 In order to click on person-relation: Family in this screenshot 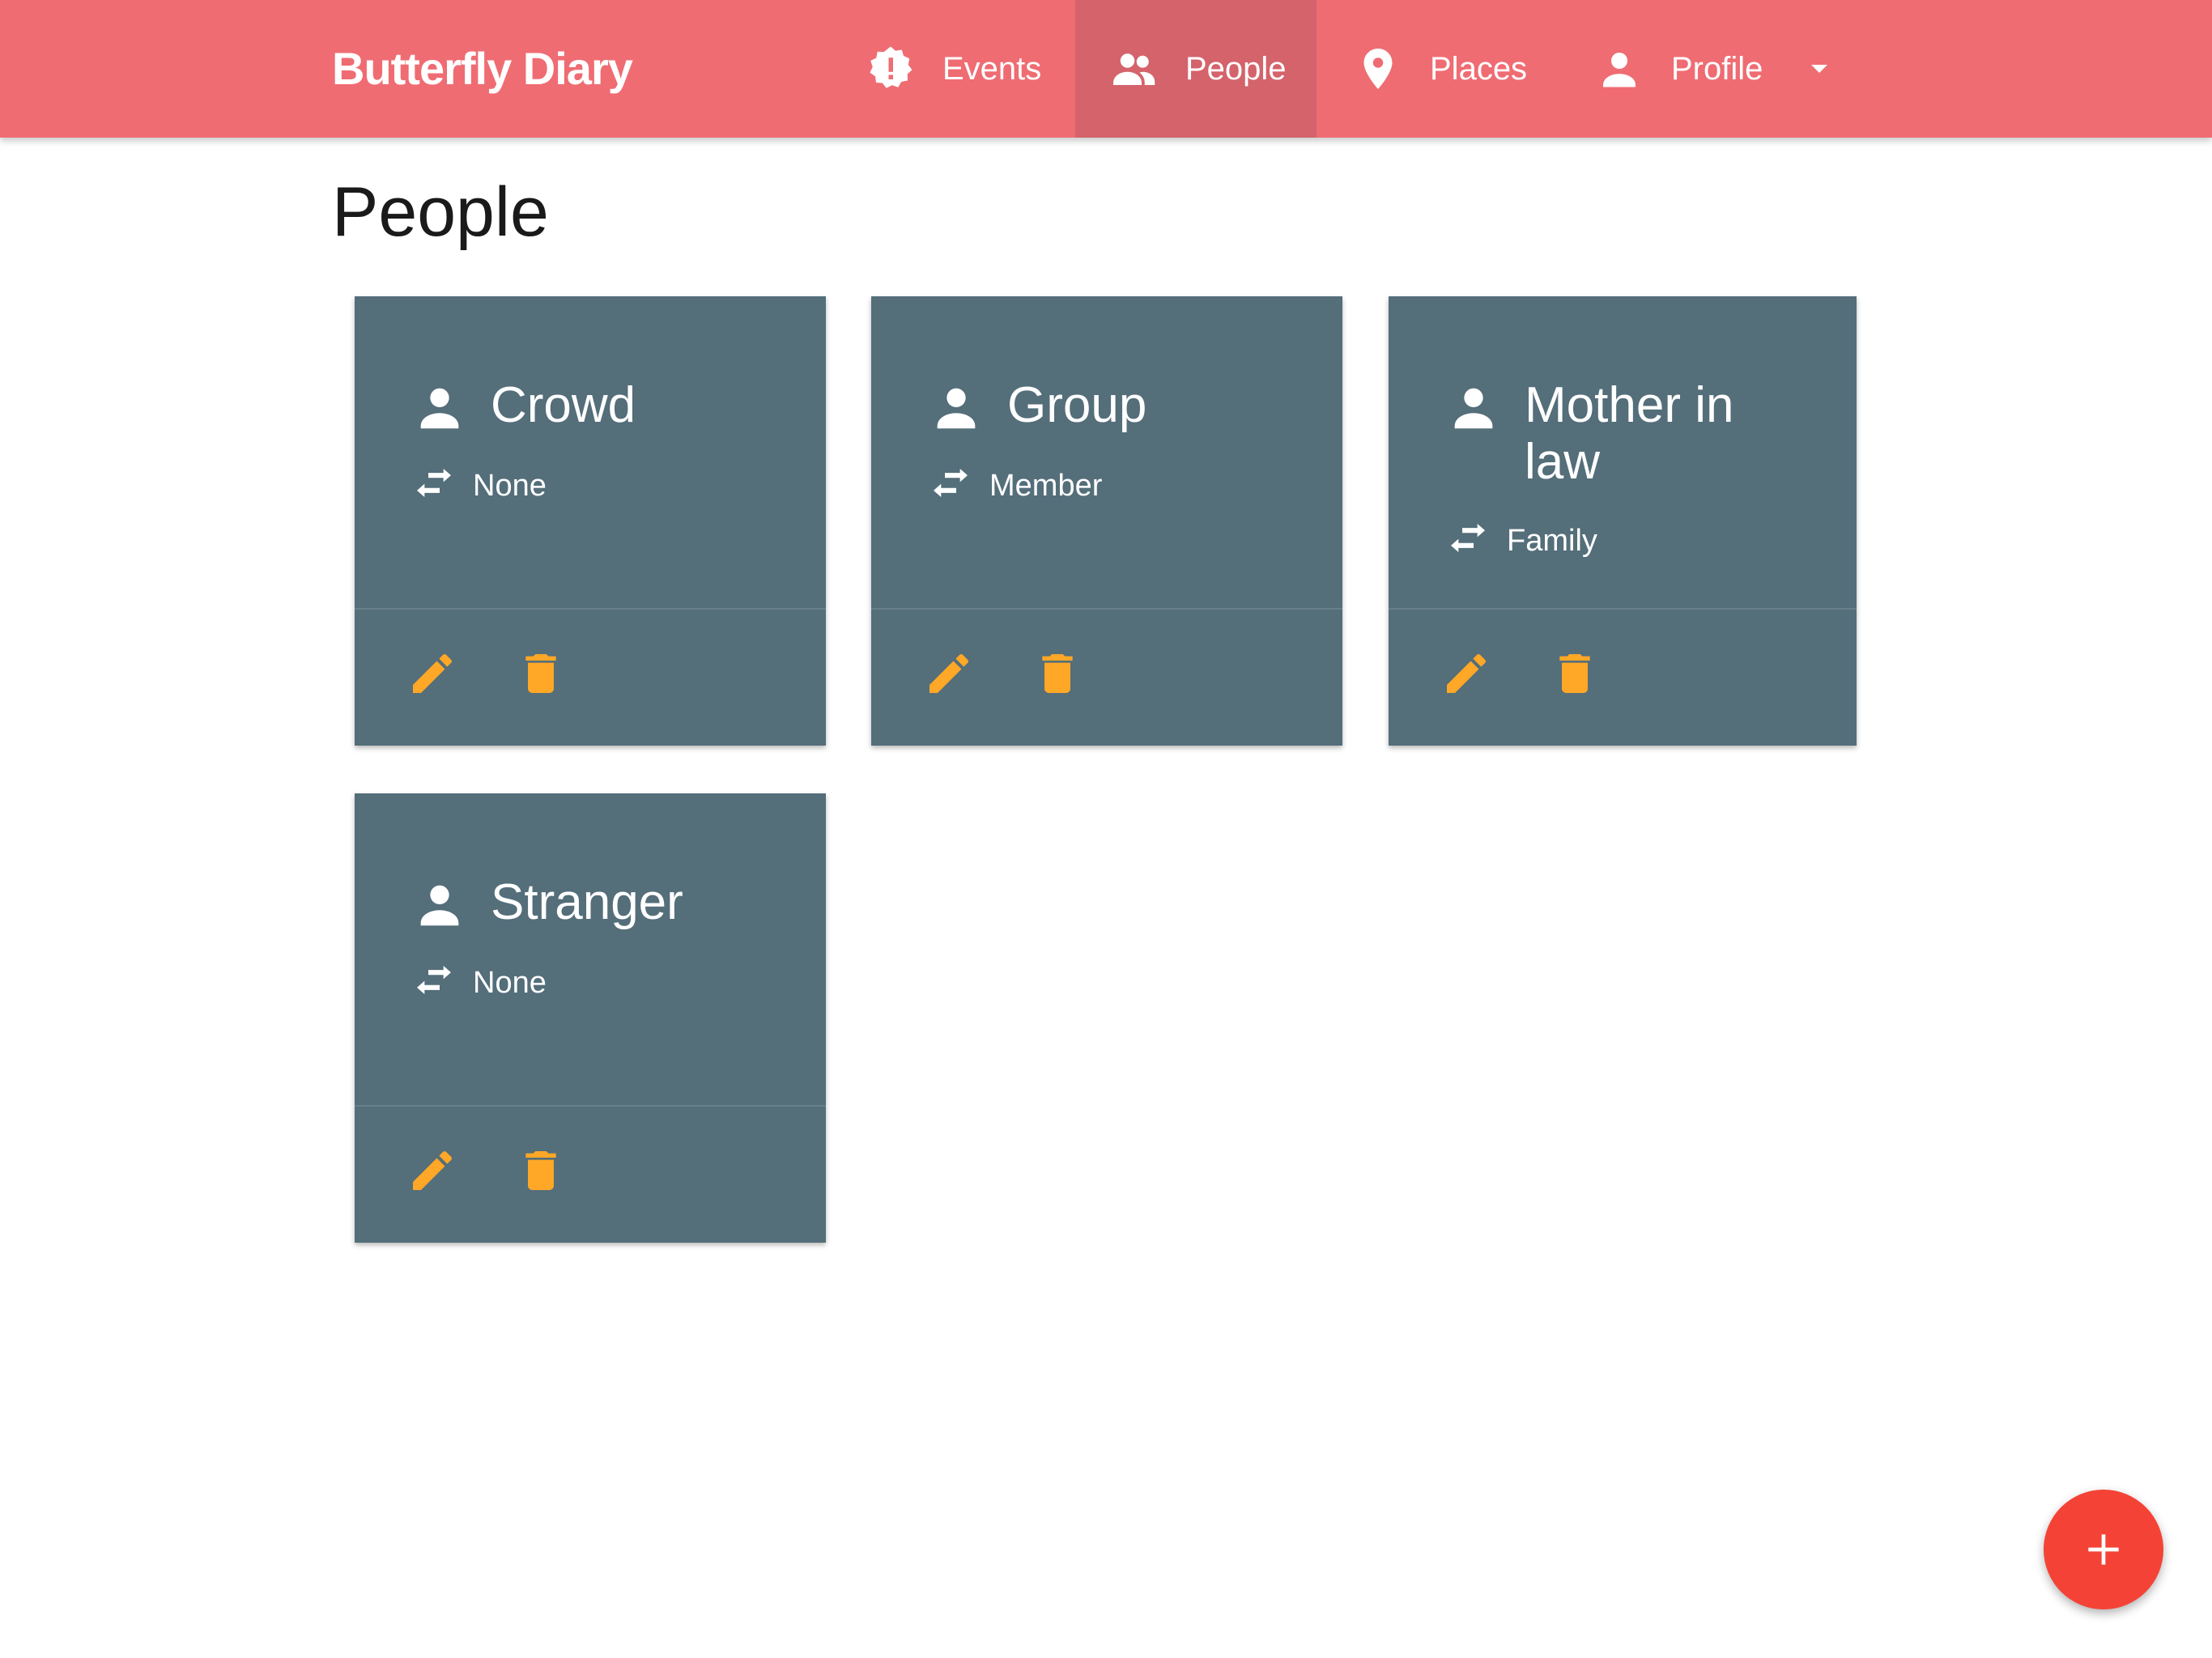, I will do `click(1552, 540)`.